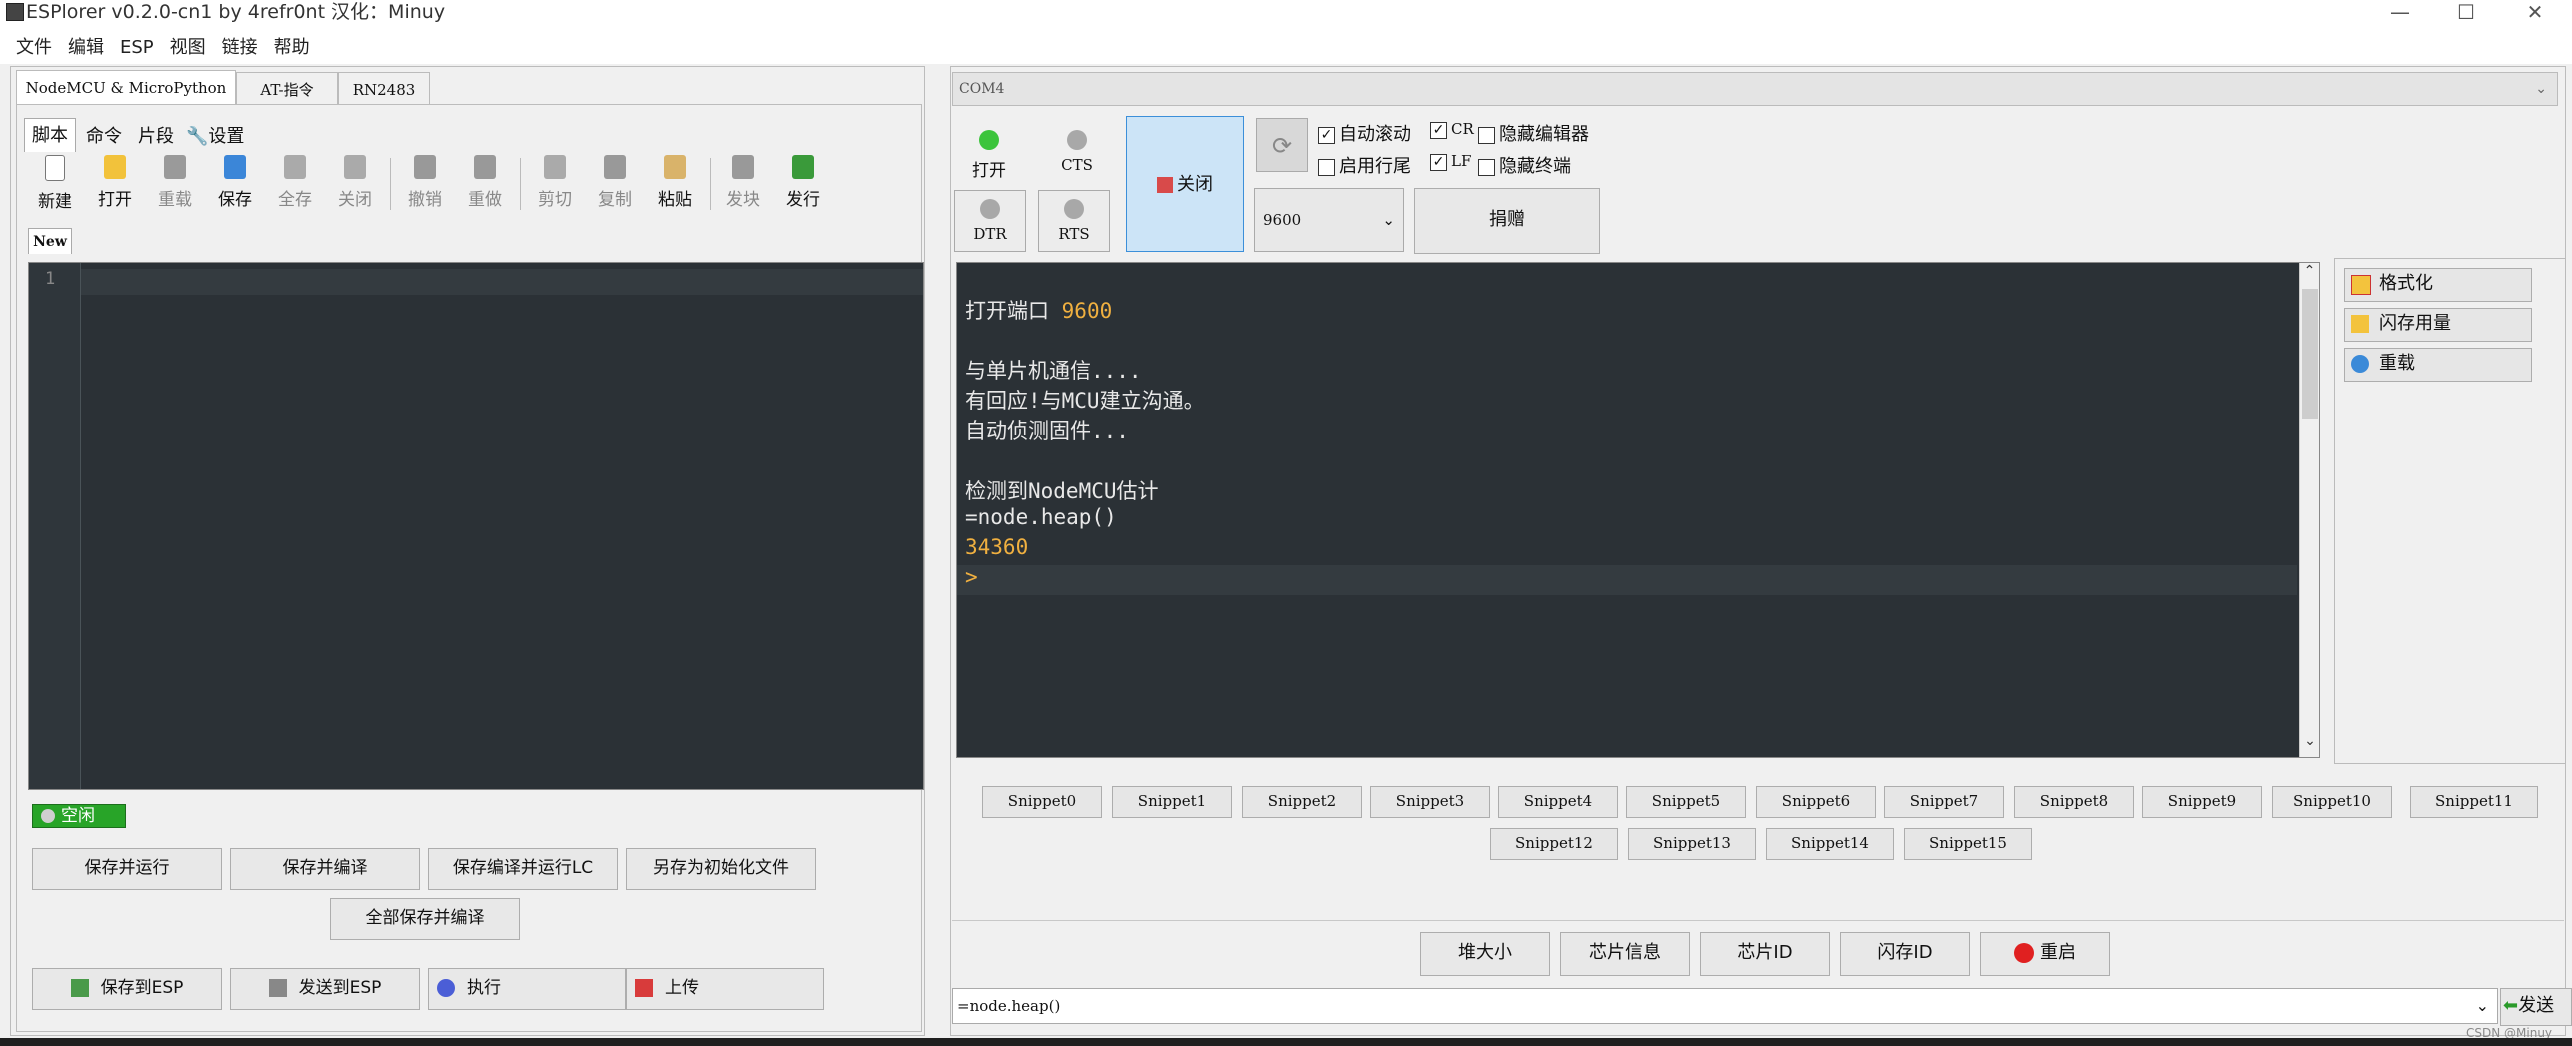 This screenshot has width=2572, height=1046. Describe the element at coordinates (127, 989) in the screenshot. I see `save-to-esp-button: 保存到ESP` at that location.